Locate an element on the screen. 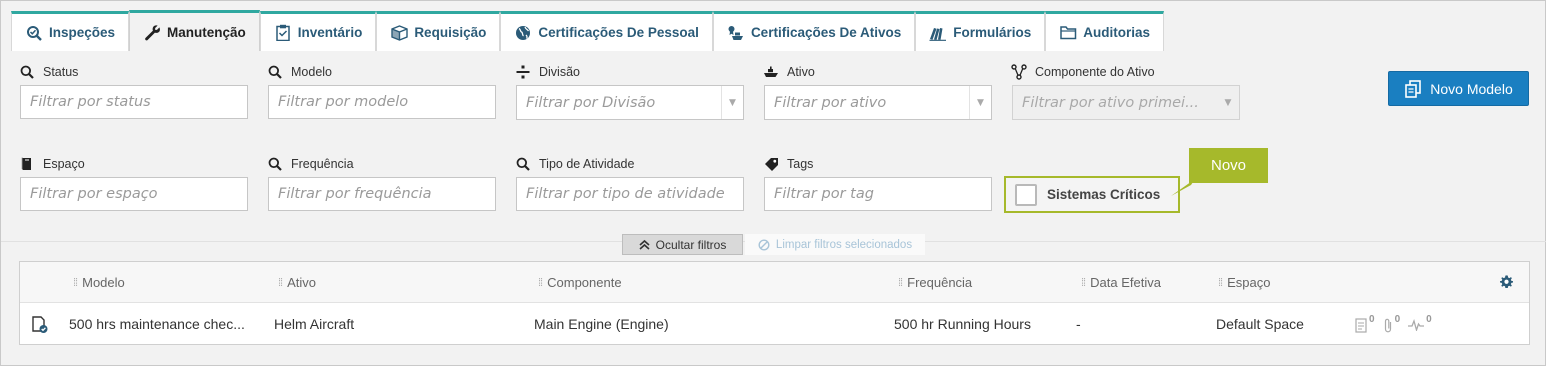 The width and height of the screenshot is (1546, 366). callout-text: Novo is located at coordinates (1228, 165).